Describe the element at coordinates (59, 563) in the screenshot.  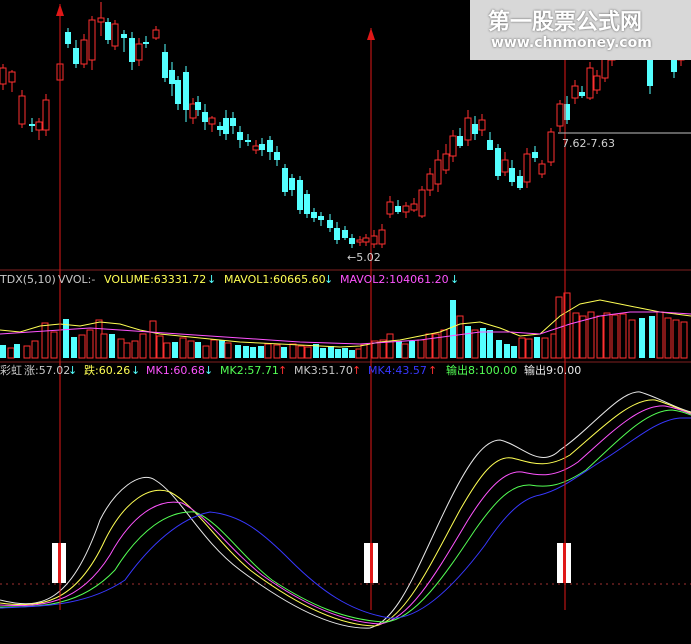
I see `signal-block-1-mark` at that location.